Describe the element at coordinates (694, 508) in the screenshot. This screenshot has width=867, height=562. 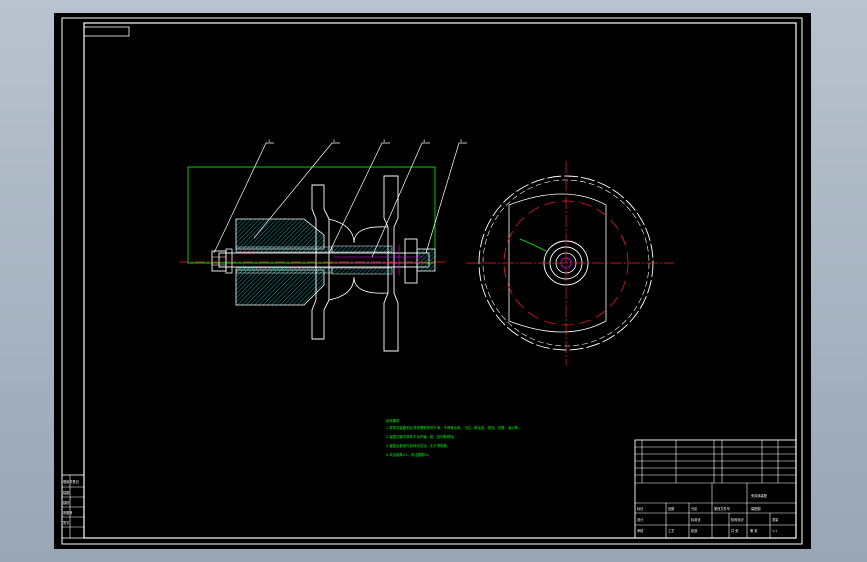
I see `title-block-r0c2: 分区` at that location.